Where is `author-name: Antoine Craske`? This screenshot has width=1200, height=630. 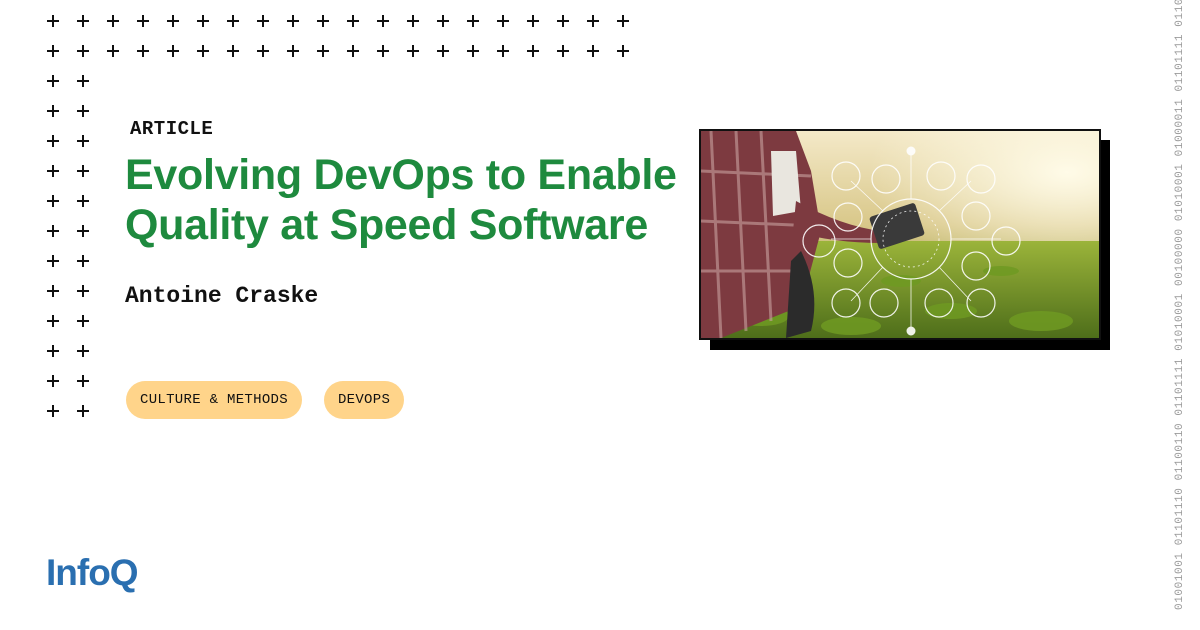 author-name: Antoine Craske is located at coordinates (221, 296).